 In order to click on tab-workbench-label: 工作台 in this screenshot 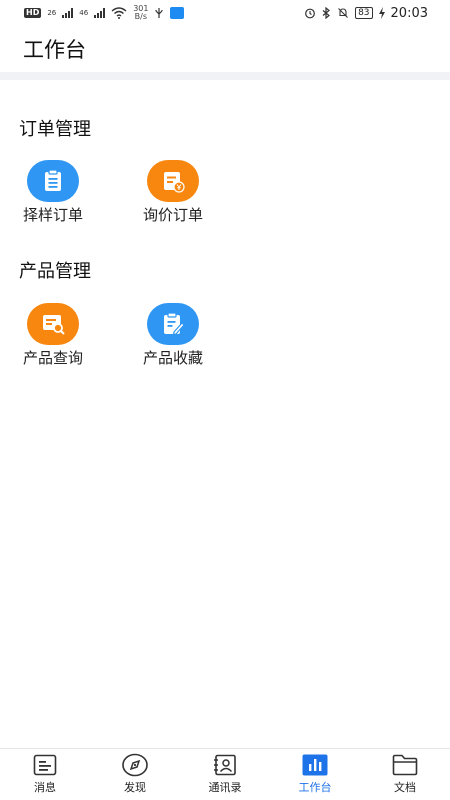, I will do `click(315, 787)`.